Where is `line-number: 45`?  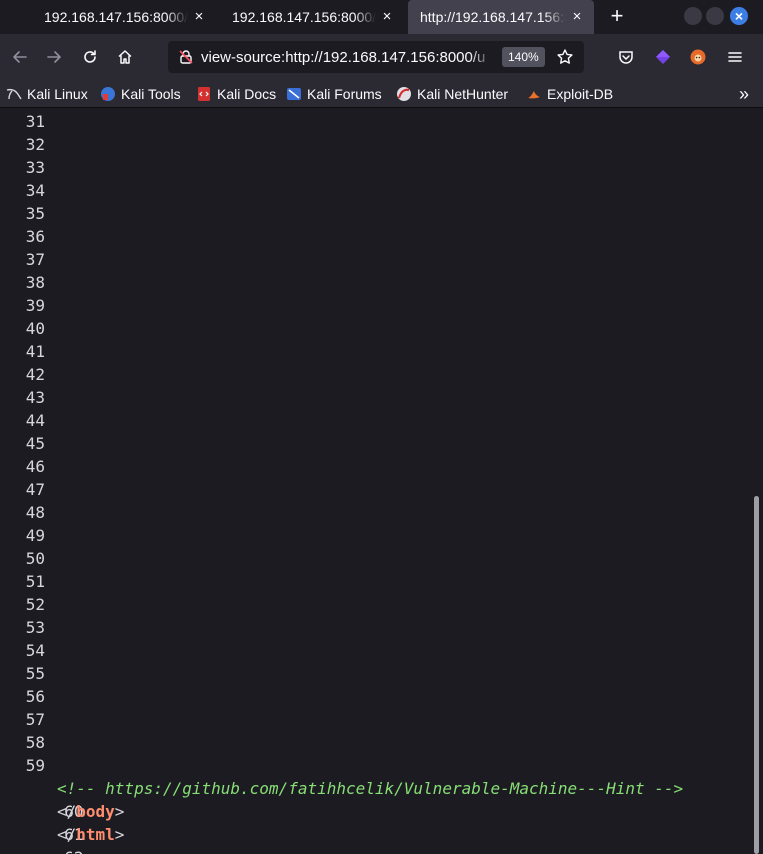
line-number: 45 is located at coordinates (35, 443).